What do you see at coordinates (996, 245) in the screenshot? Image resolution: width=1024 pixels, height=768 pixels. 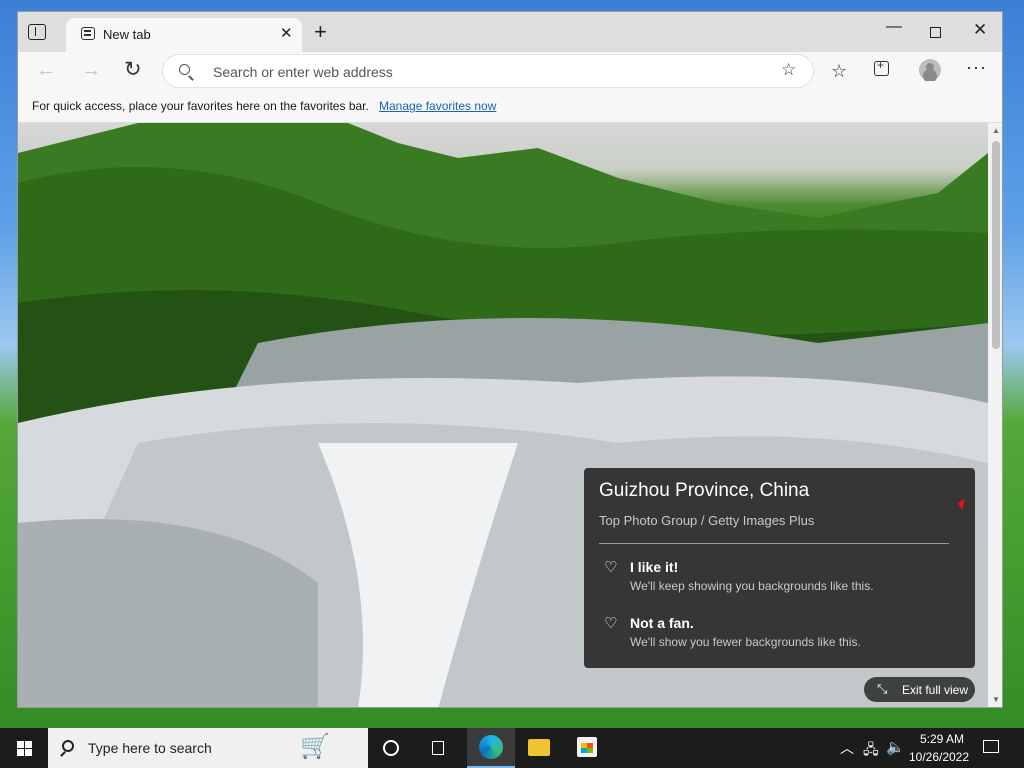 I see `scroll-thumb` at bounding box center [996, 245].